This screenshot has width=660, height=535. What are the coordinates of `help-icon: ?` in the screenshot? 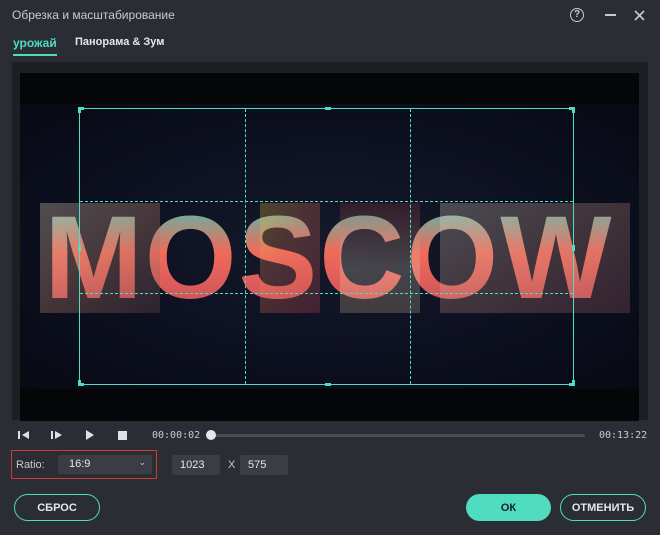 It's located at (577, 15).